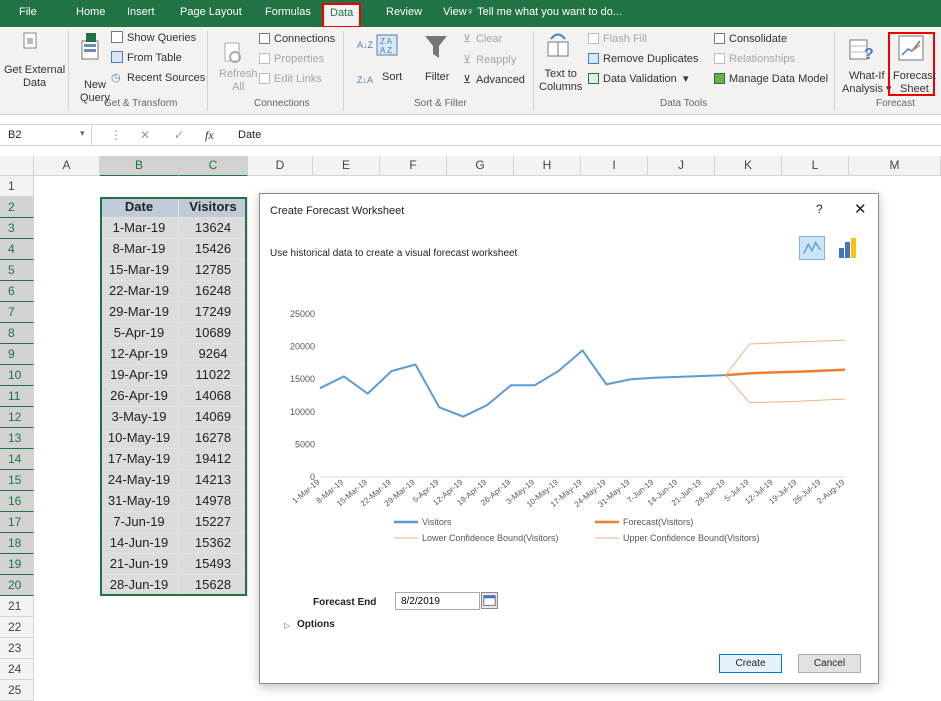  What do you see at coordinates (500, 80) in the screenshot?
I see `advanced-button: Advanced` at bounding box center [500, 80].